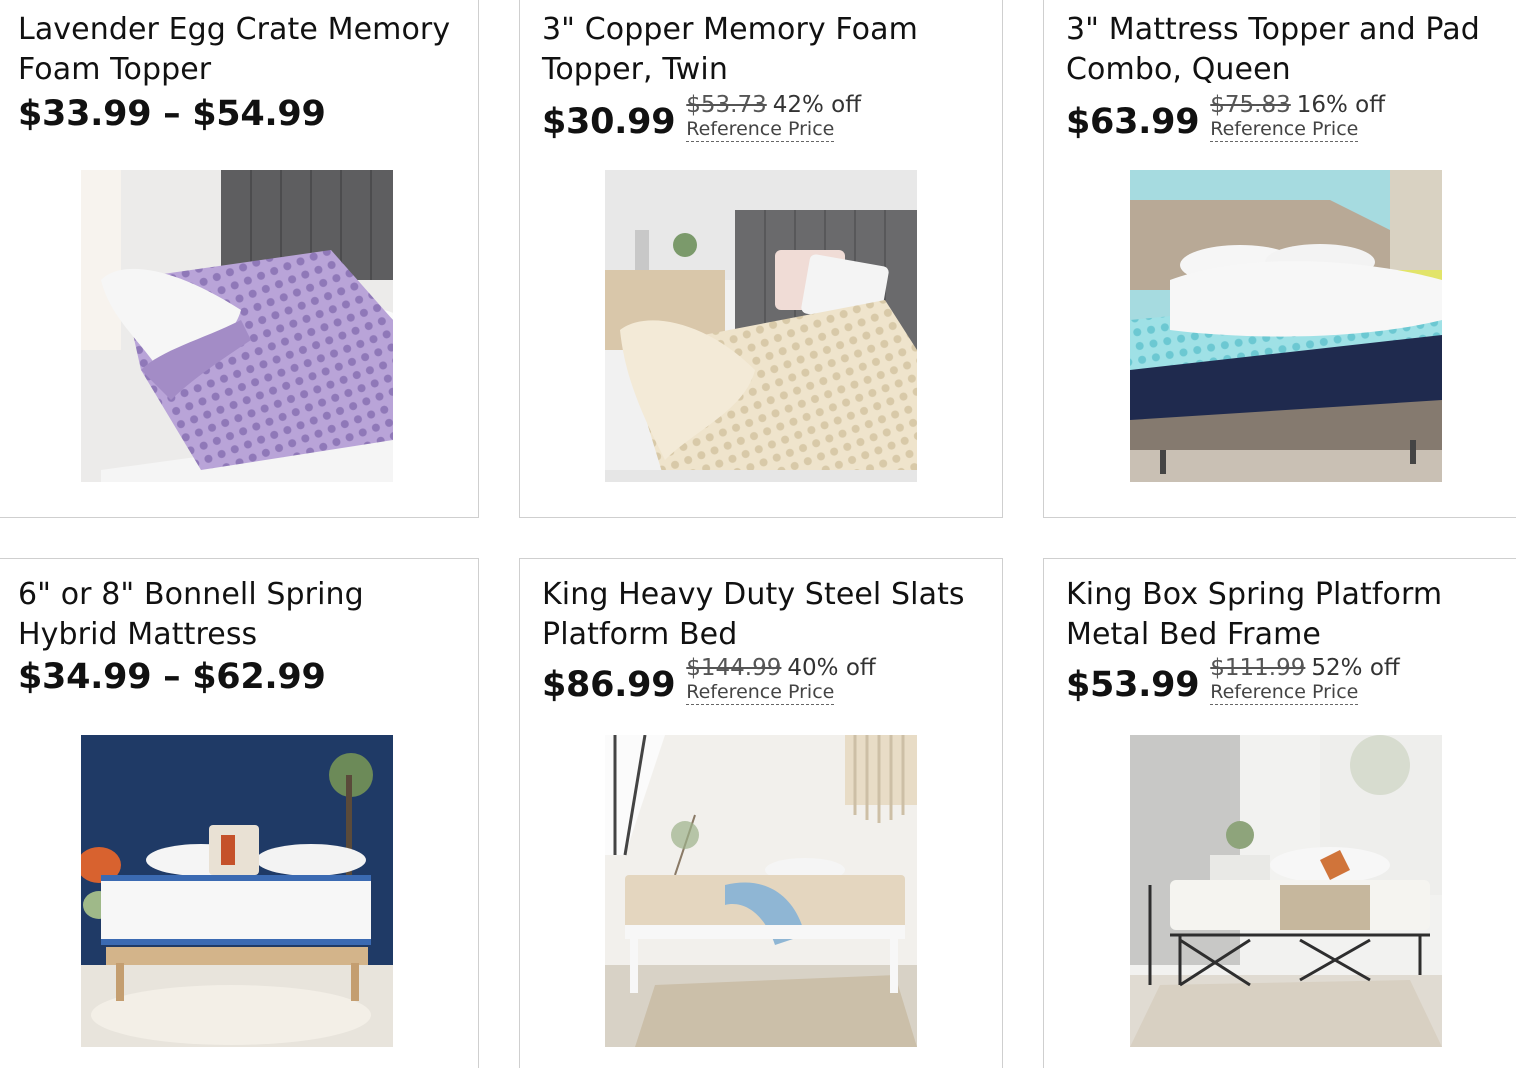 Image resolution: width=1516 pixels, height=1068 pixels. What do you see at coordinates (609, 122) in the screenshot?
I see `current-price: $30.99` at bounding box center [609, 122].